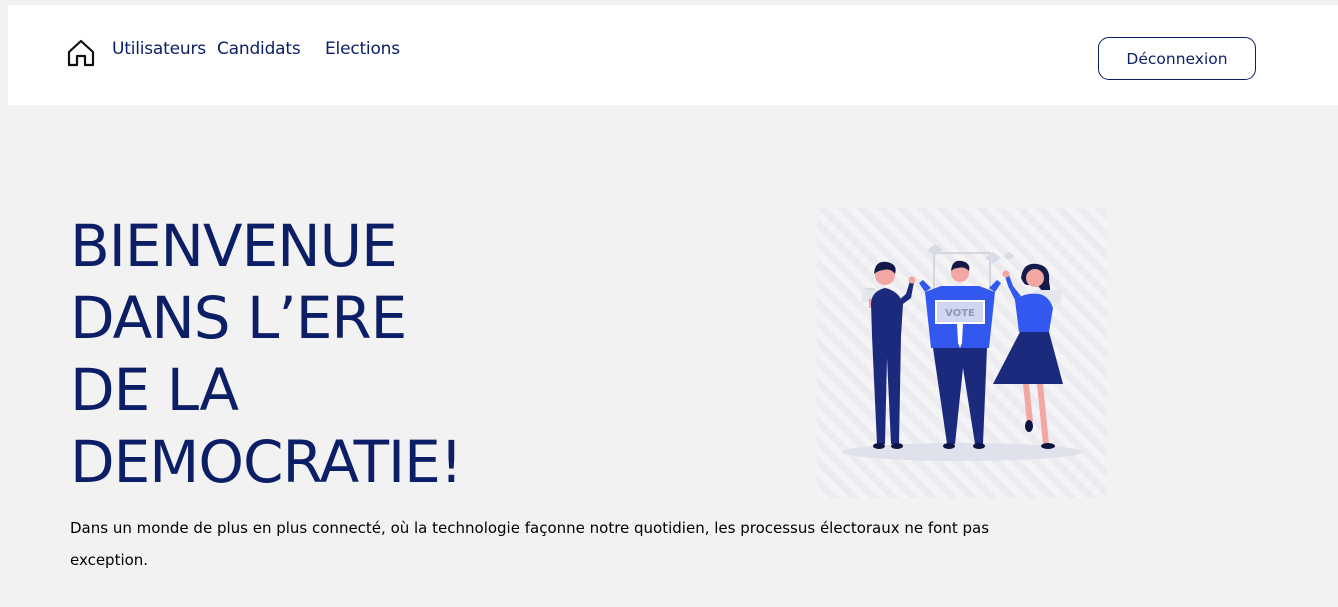 The height and width of the screenshot is (607, 1338). Describe the element at coordinates (1177, 58) in the screenshot. I see `logout-button: Déconnexion` at that location.